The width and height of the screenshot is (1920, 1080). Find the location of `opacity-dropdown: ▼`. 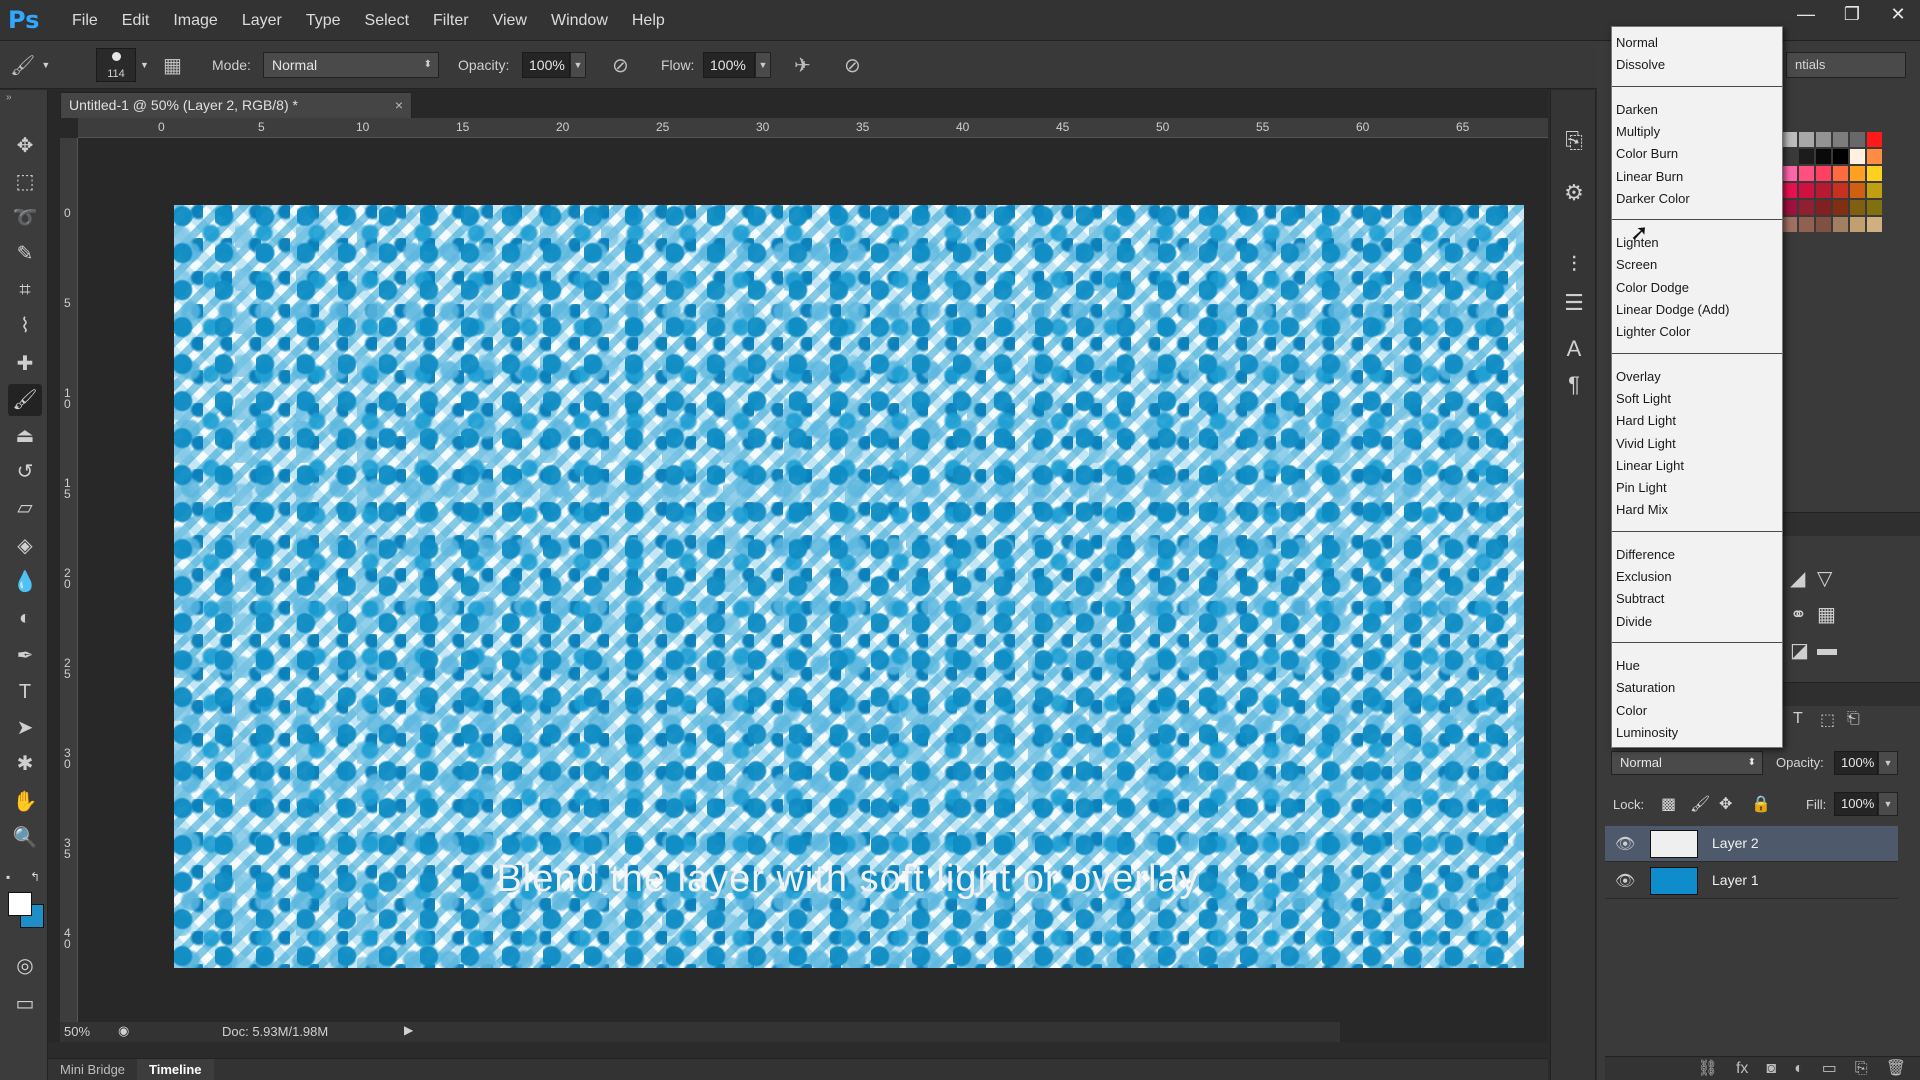

opacity-dropdown: ▼ is located at coordinates (578, 65).